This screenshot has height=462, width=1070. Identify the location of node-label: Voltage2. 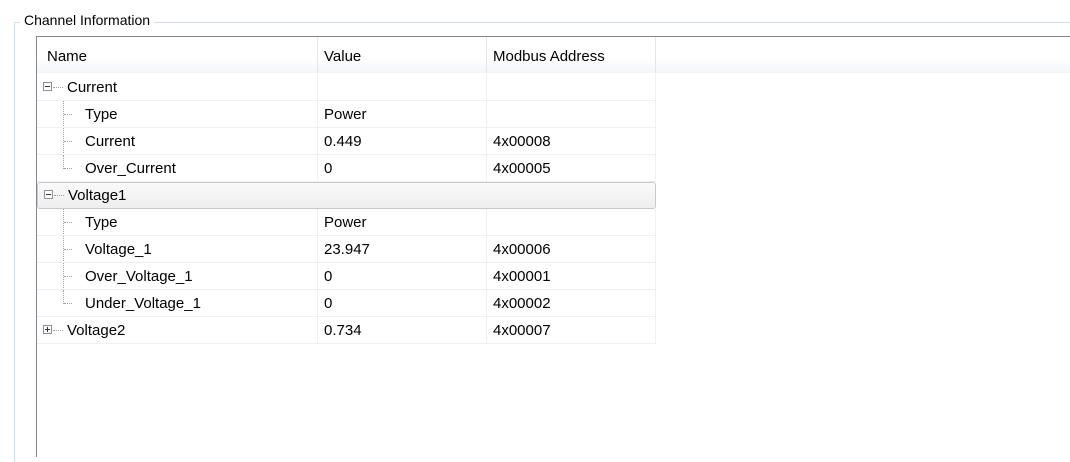
(96, 330).